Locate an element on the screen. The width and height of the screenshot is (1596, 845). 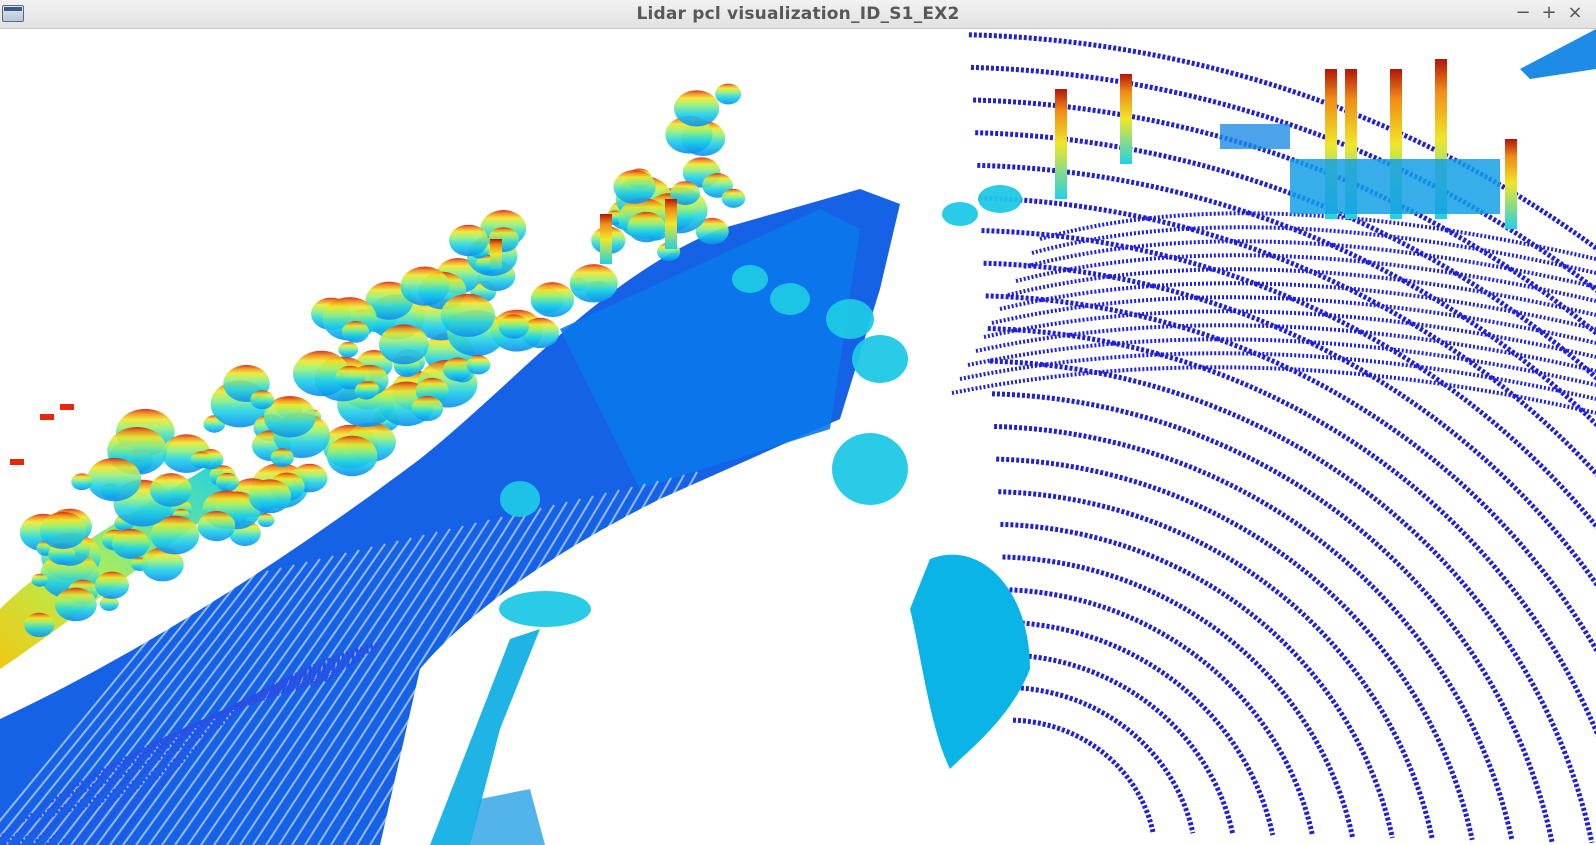
title-bar: Lidar pcl visualization_ID_S1_EX2 − + × is located at coordinates (798, 14).